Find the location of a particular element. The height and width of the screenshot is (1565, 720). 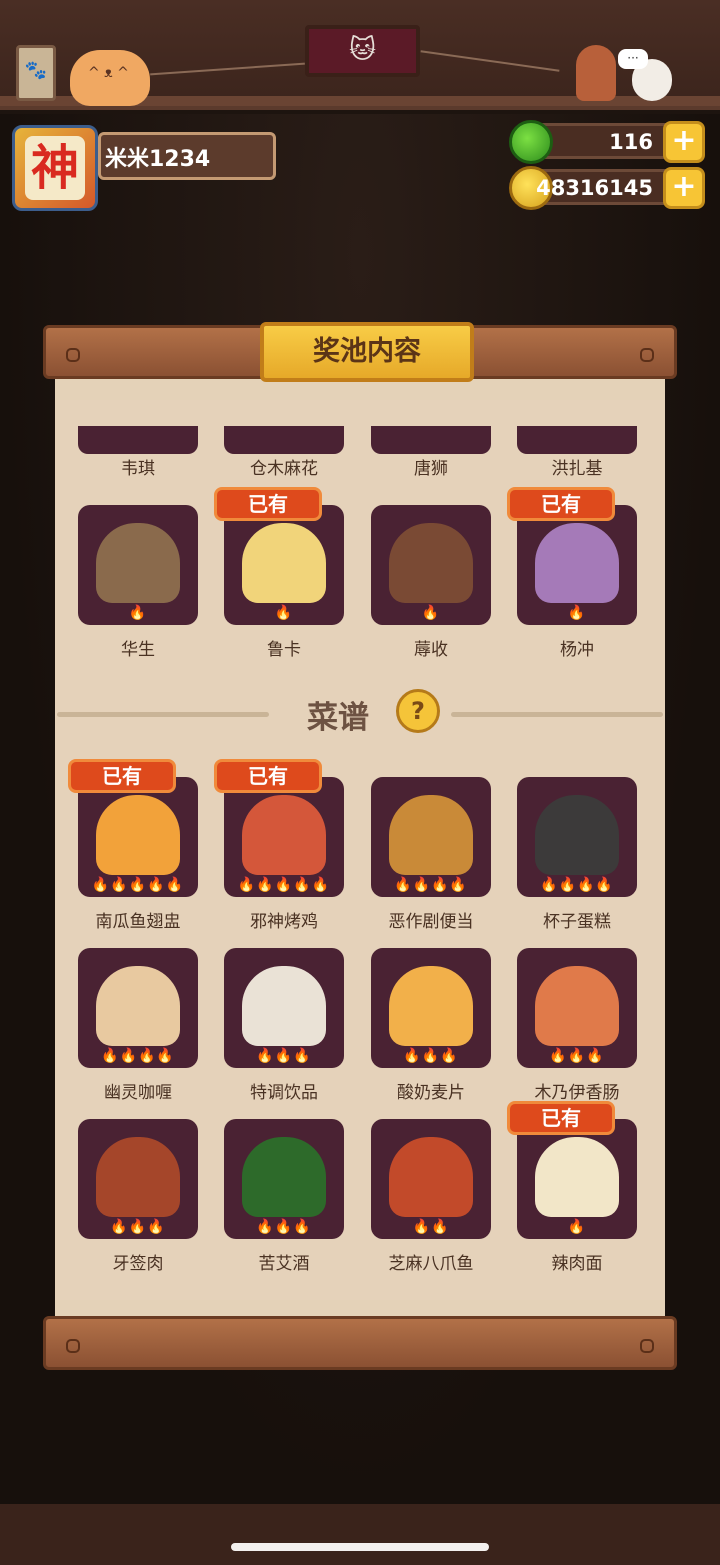

recipes-title: 菜谱 is located at coordinates (338, 718).